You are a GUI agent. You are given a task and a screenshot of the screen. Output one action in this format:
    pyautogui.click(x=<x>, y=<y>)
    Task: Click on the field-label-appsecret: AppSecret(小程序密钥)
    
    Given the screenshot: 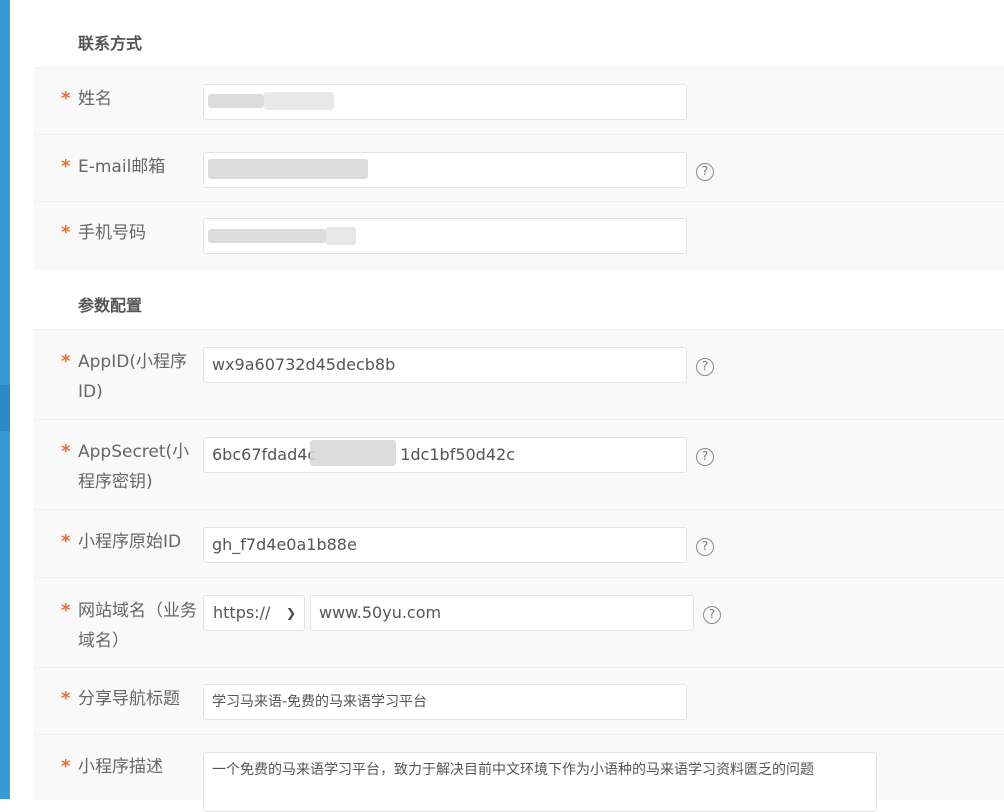 What is the action you would take?
    pyautogui.click(x=134, y=467)
    